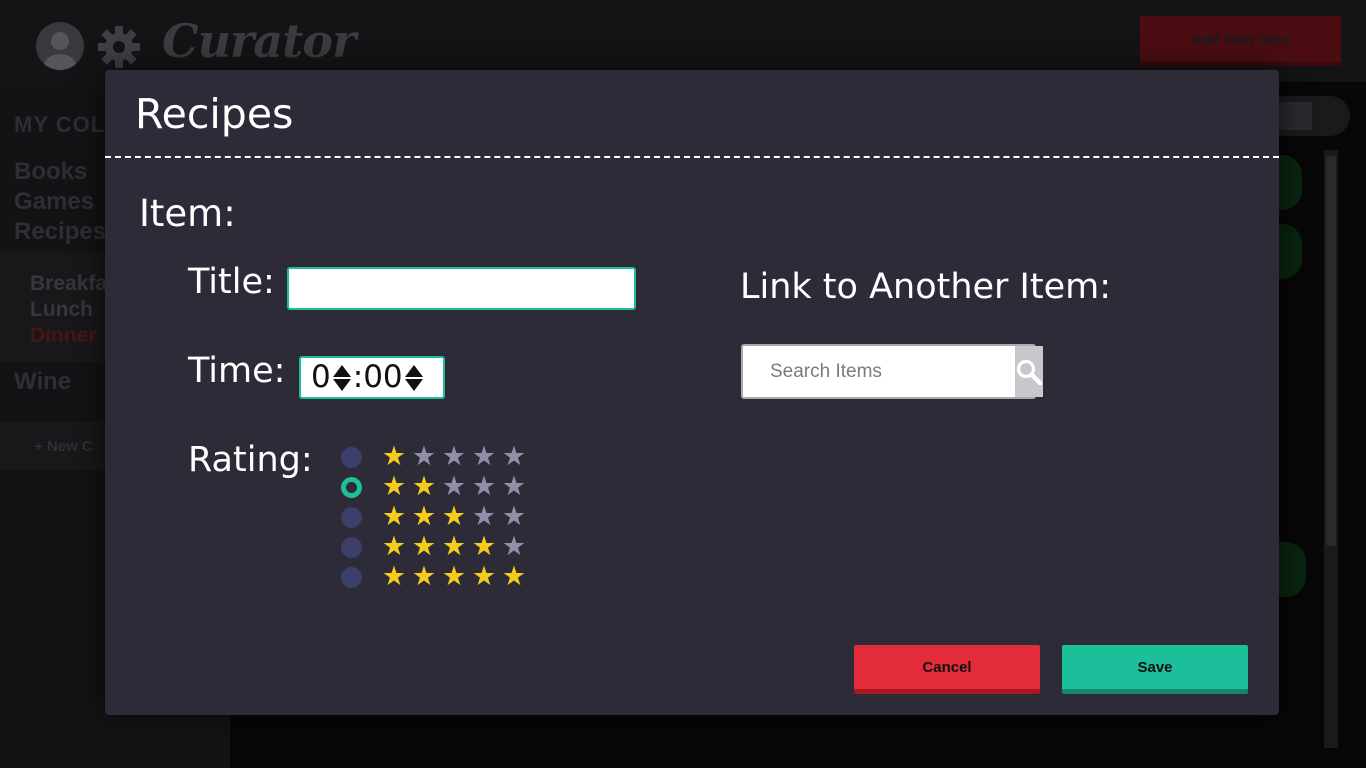 The width and height of the screenshot is (1366, 768). Describe the element at coordinates (1155, 669) in the screenshot. I see `save-button: Save` at that location.